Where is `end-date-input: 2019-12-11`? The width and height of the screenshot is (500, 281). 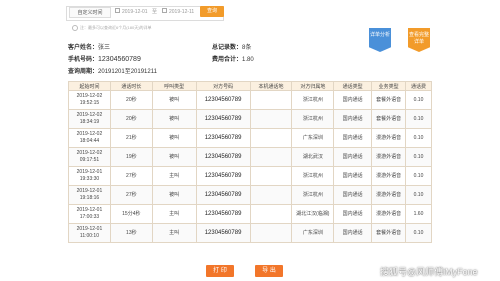 end-date-input: 2019-12-11 is located at coordinates (178, 12).